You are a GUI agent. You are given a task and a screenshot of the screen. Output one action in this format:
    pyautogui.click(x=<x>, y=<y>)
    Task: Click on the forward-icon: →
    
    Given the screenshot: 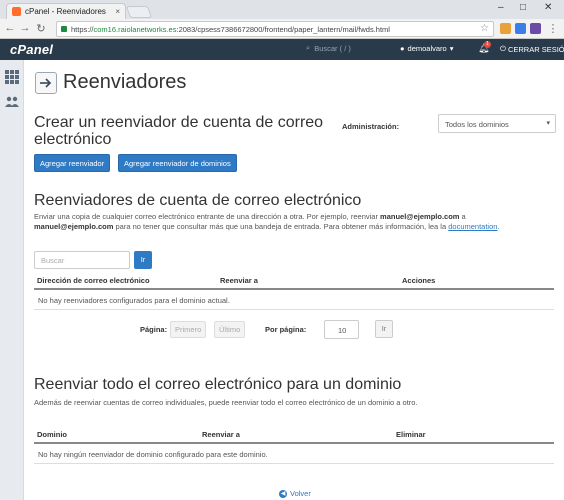 What is the action you would take?
    pyautogui.click(x=25, y=28)
    